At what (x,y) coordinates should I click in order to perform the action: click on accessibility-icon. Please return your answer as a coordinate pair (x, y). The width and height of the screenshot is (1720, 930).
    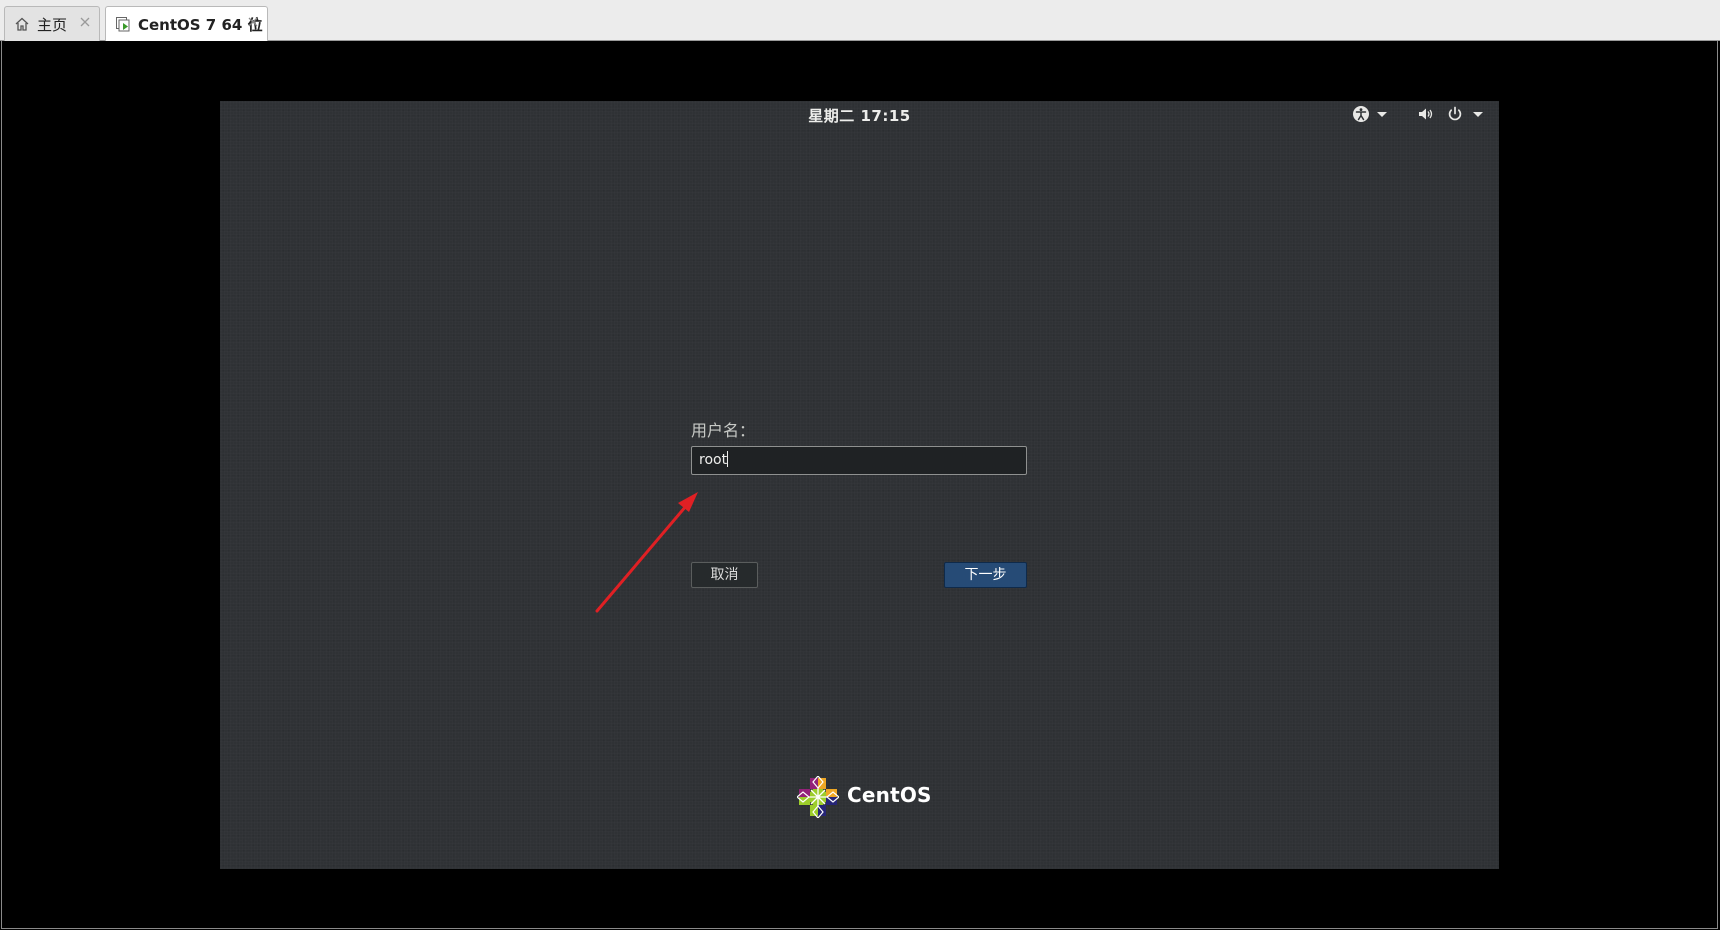
    Looking at the image, I should click on (1361, 114).